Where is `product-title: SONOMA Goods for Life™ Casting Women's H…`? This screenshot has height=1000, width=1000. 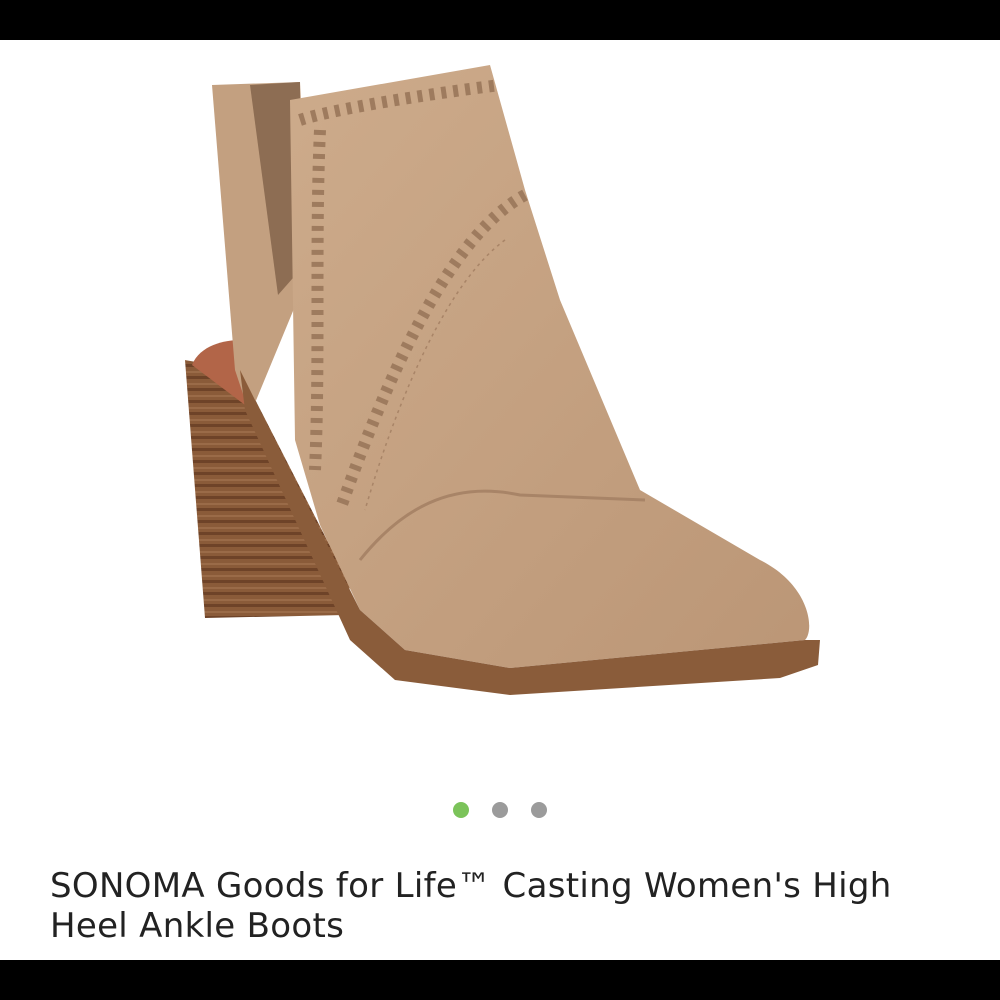 product-title: SONOMA Goods for Life™ Casting Women's H… is located at coordinates (471, 906).